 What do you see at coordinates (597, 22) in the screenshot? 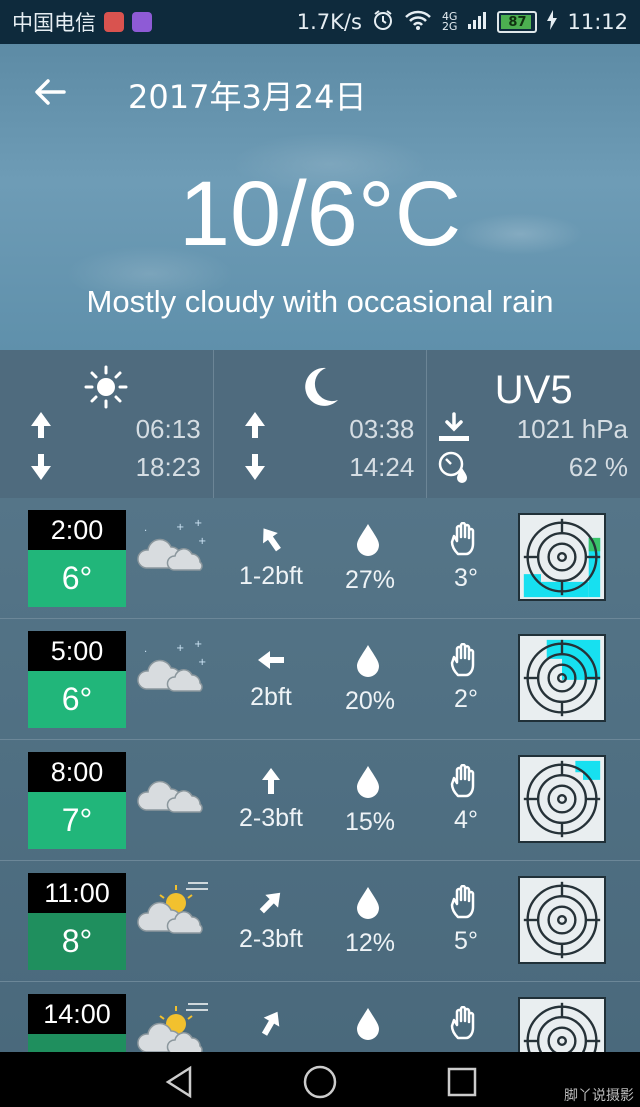
I see `clock: 11:12` at bounding box center [597, 22].